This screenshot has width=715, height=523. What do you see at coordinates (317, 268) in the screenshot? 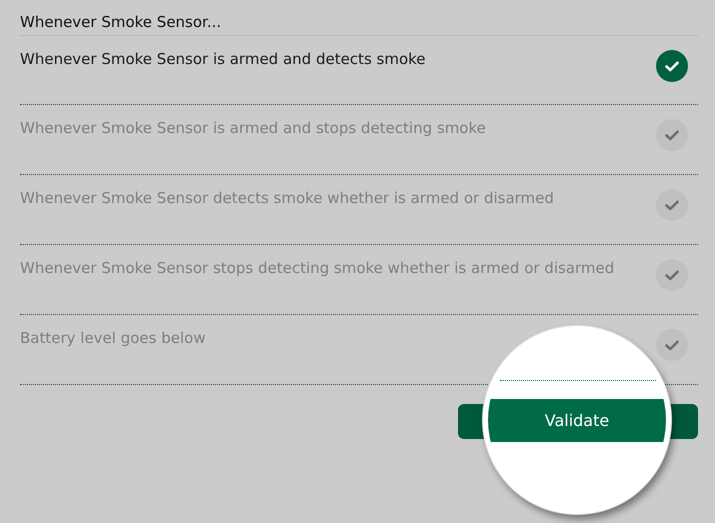
I see `option-label: Whenever Smoke Sensor stops detecting smoke whether is armed or disarmed` at bounding box center [317, 268].